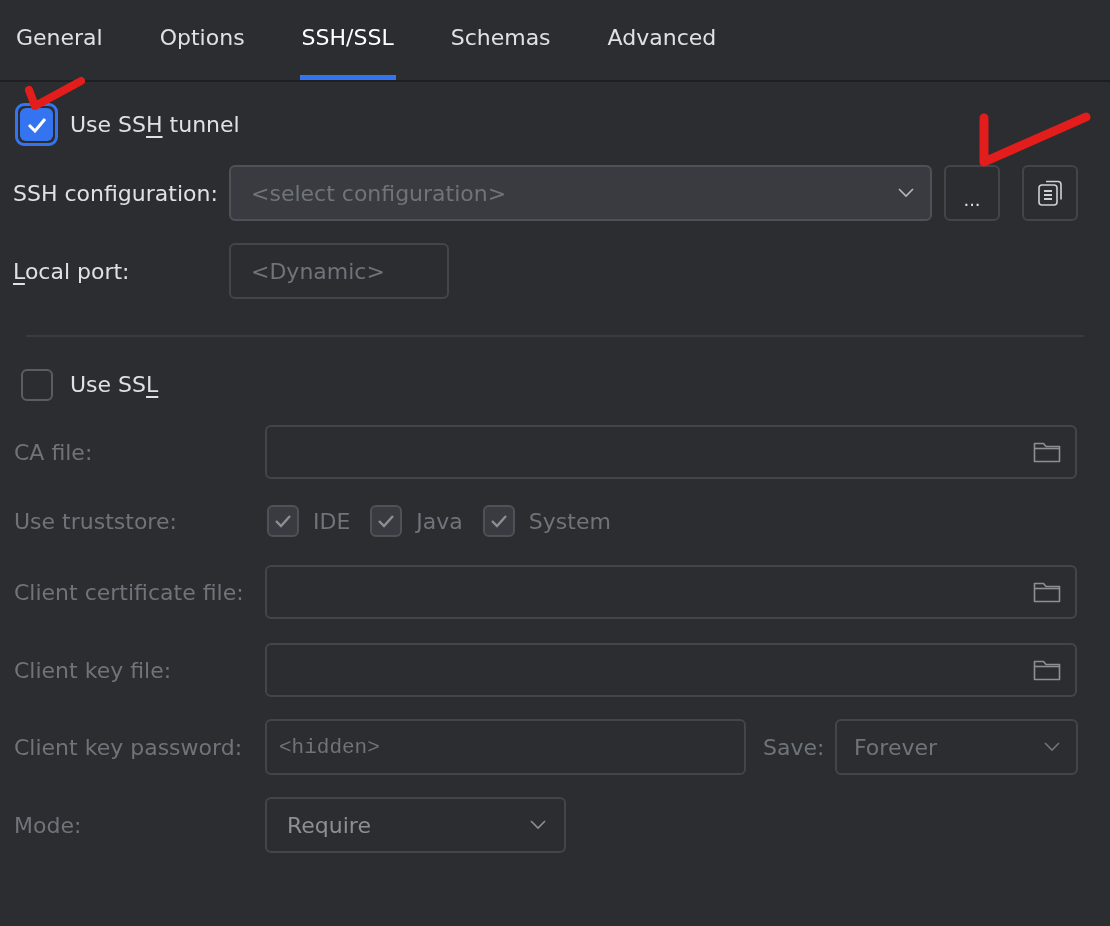  I want to click on tab: Advanced, so click(662, 40).